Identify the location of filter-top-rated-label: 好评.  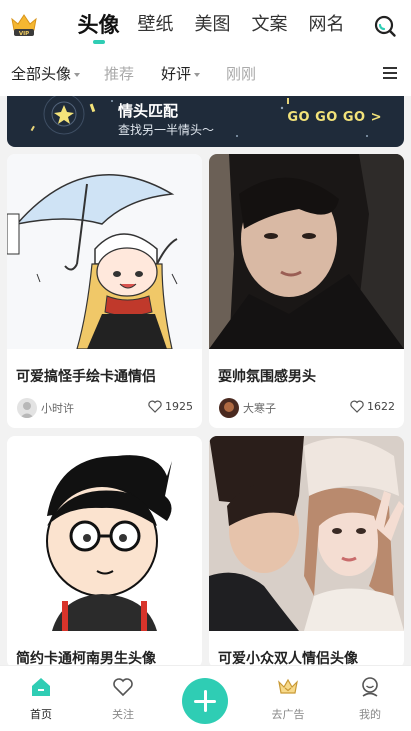
(176, 74).